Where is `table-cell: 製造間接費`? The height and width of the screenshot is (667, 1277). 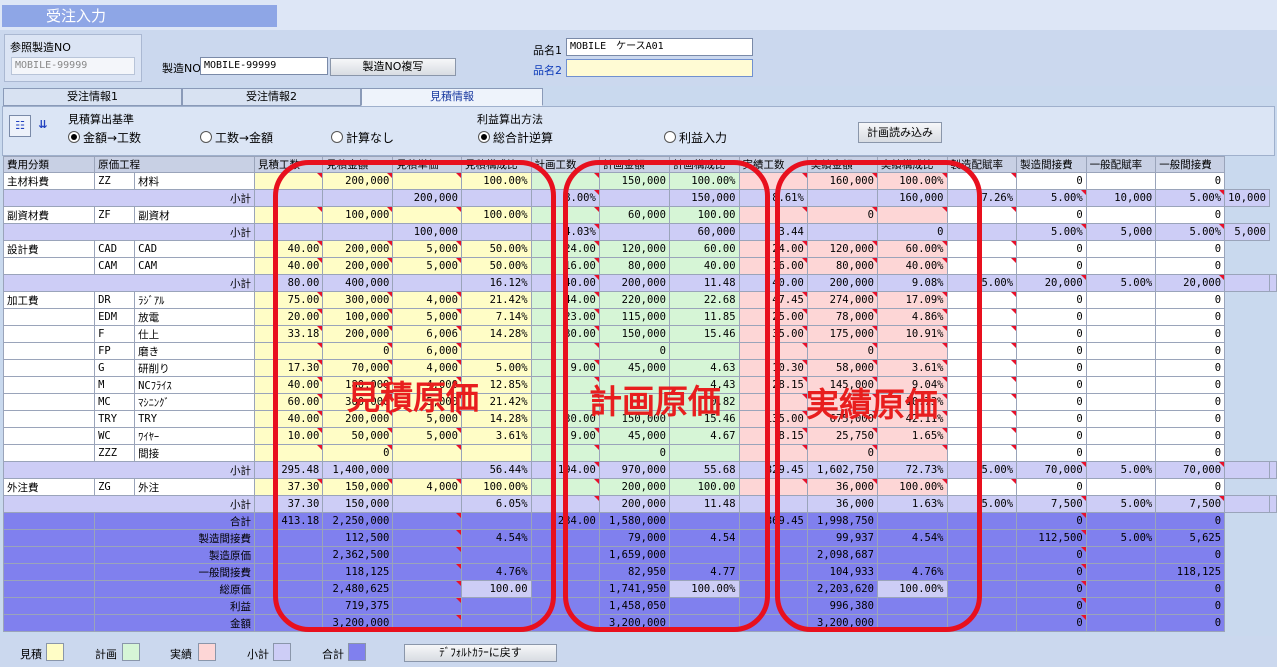
table-cell: 製造間接費 is located at coordinates (174, 538).